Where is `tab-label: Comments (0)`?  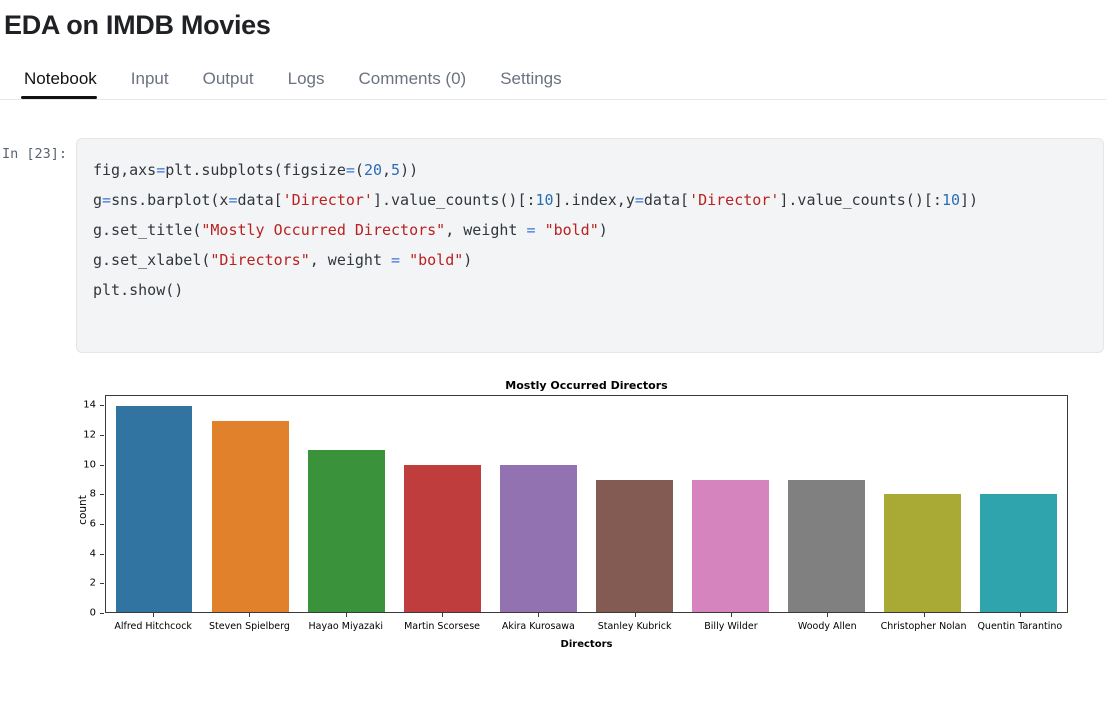
tab-label: Comments (0) is located at coordinates (412, 78).